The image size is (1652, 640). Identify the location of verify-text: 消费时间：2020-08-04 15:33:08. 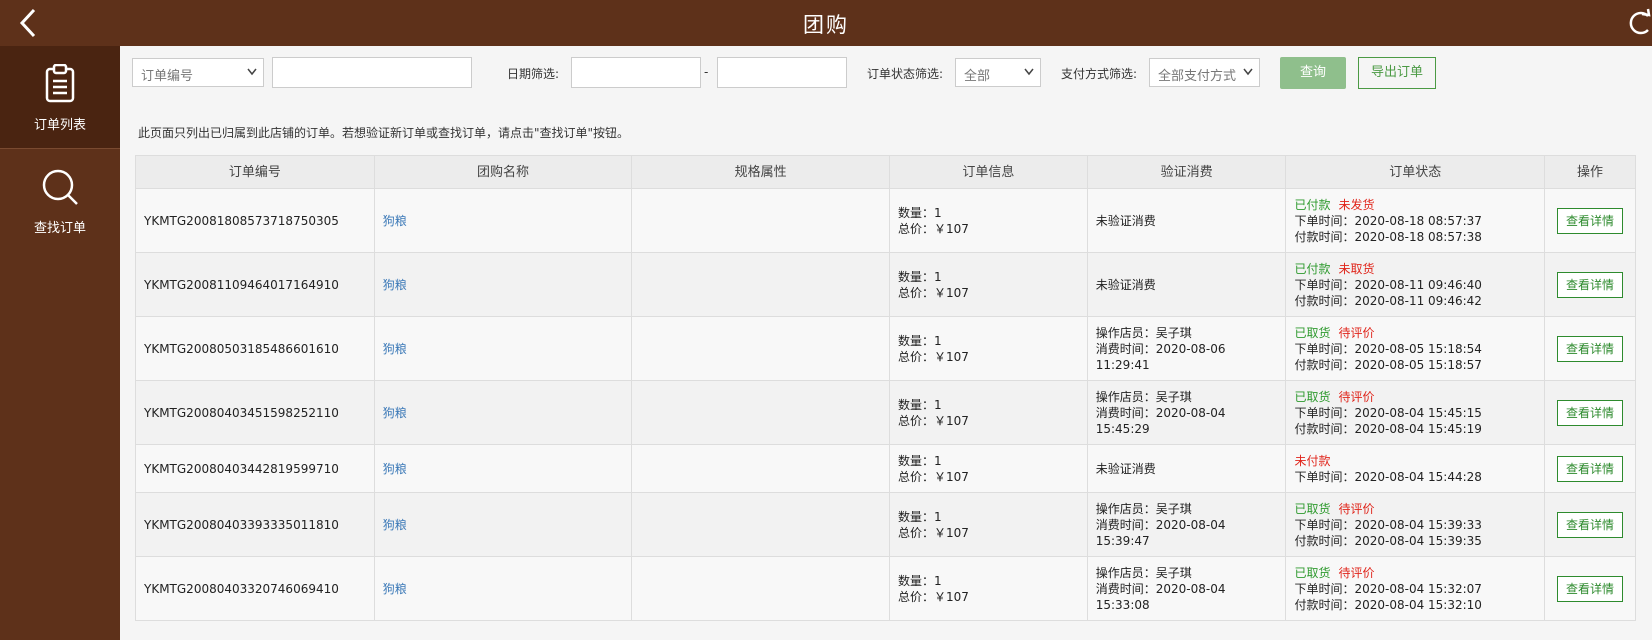
(1160, 596).